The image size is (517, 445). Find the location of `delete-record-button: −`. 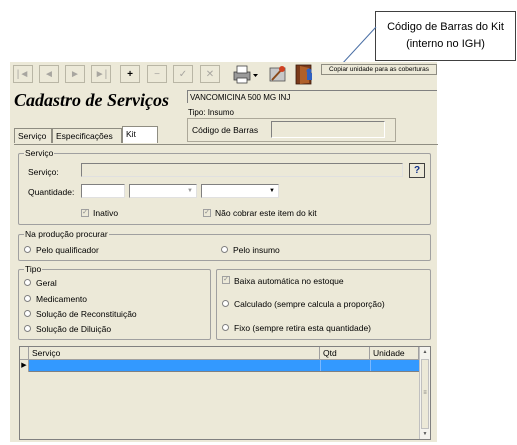

delete-record-button: − is located at coordinates (157, 74).